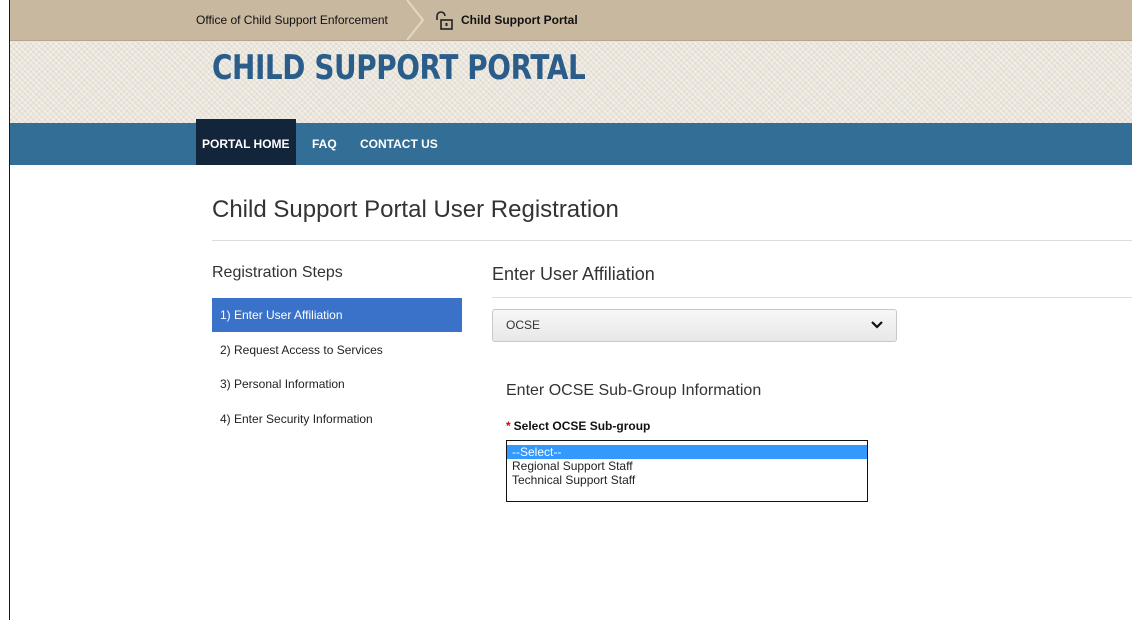 The width and height of the screenshot is (1132, 620). Describe the element at coordinates (415, 209) in the screenshot. I see `page-title: Child Support Portal User Registration` at that location.